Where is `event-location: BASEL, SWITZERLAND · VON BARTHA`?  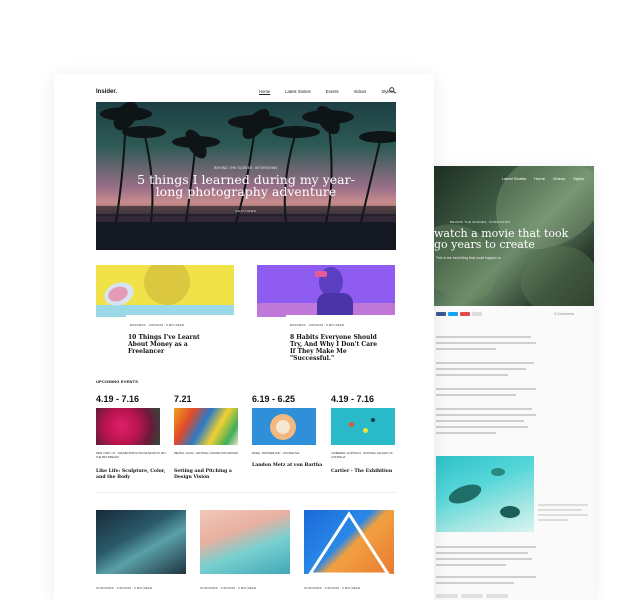
event-location: BASEL, SWITZERLAND · VON BARTHA is located at coordinates (276, 453).